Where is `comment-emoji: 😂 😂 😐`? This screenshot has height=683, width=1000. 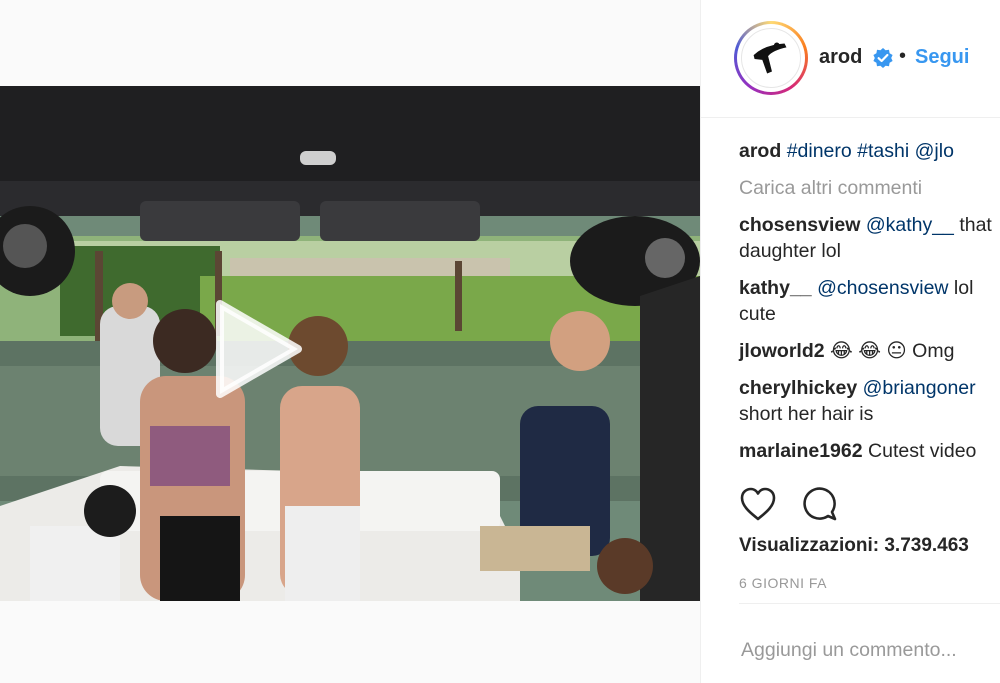
comment-emoji: 😂 😂 😐 is located at coordinates (868, 351).